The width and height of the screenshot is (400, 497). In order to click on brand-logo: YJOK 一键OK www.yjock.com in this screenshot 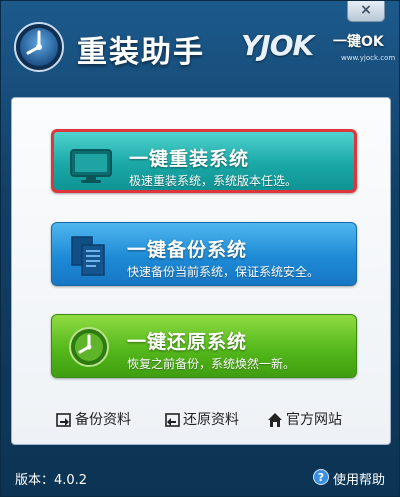, I will do `click(318, 49)`.